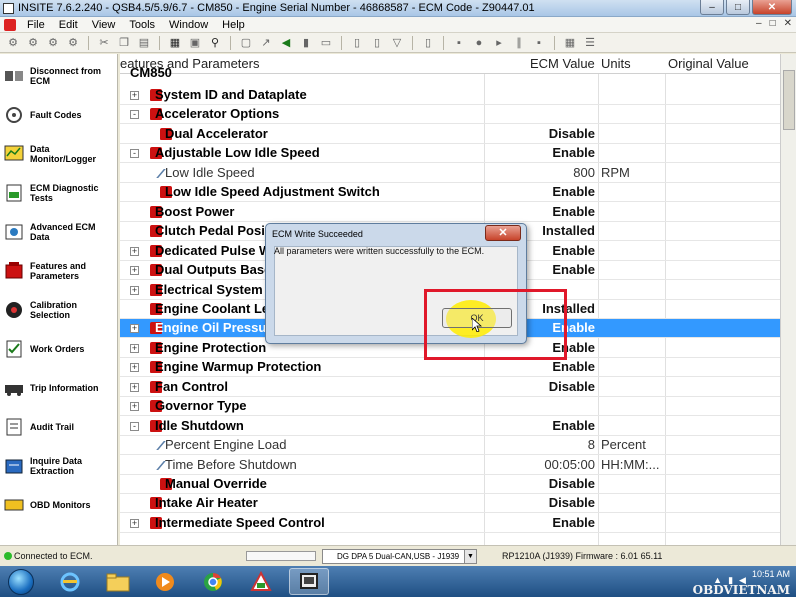 This screenshot has width=796, height=597. I want to click on taskbar-explorer, so click(118, 581).